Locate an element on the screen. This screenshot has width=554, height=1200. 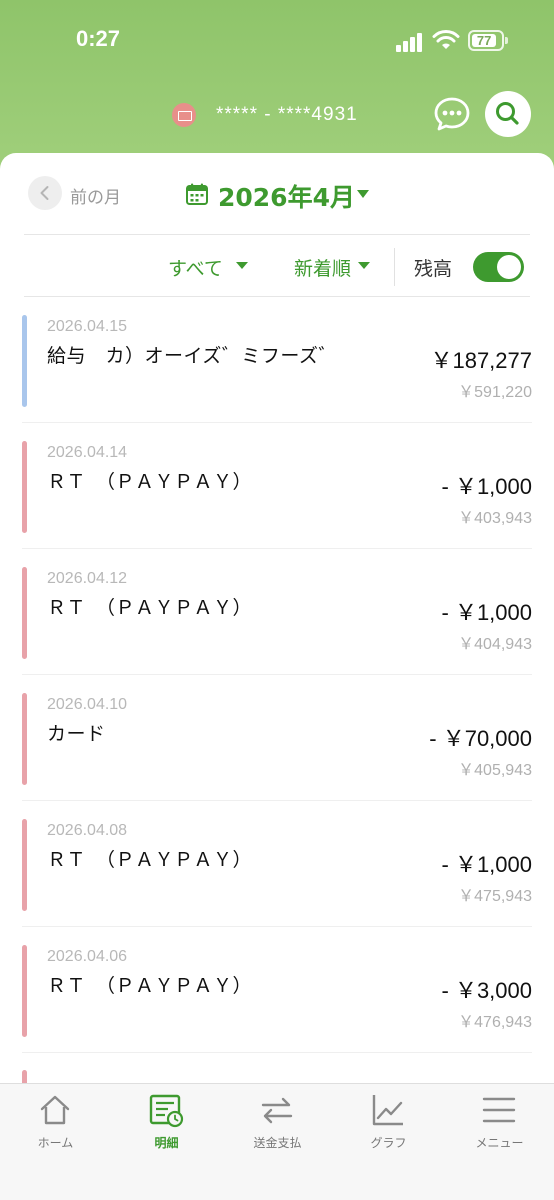
wifi-icon is located at coordinates (446, 39).